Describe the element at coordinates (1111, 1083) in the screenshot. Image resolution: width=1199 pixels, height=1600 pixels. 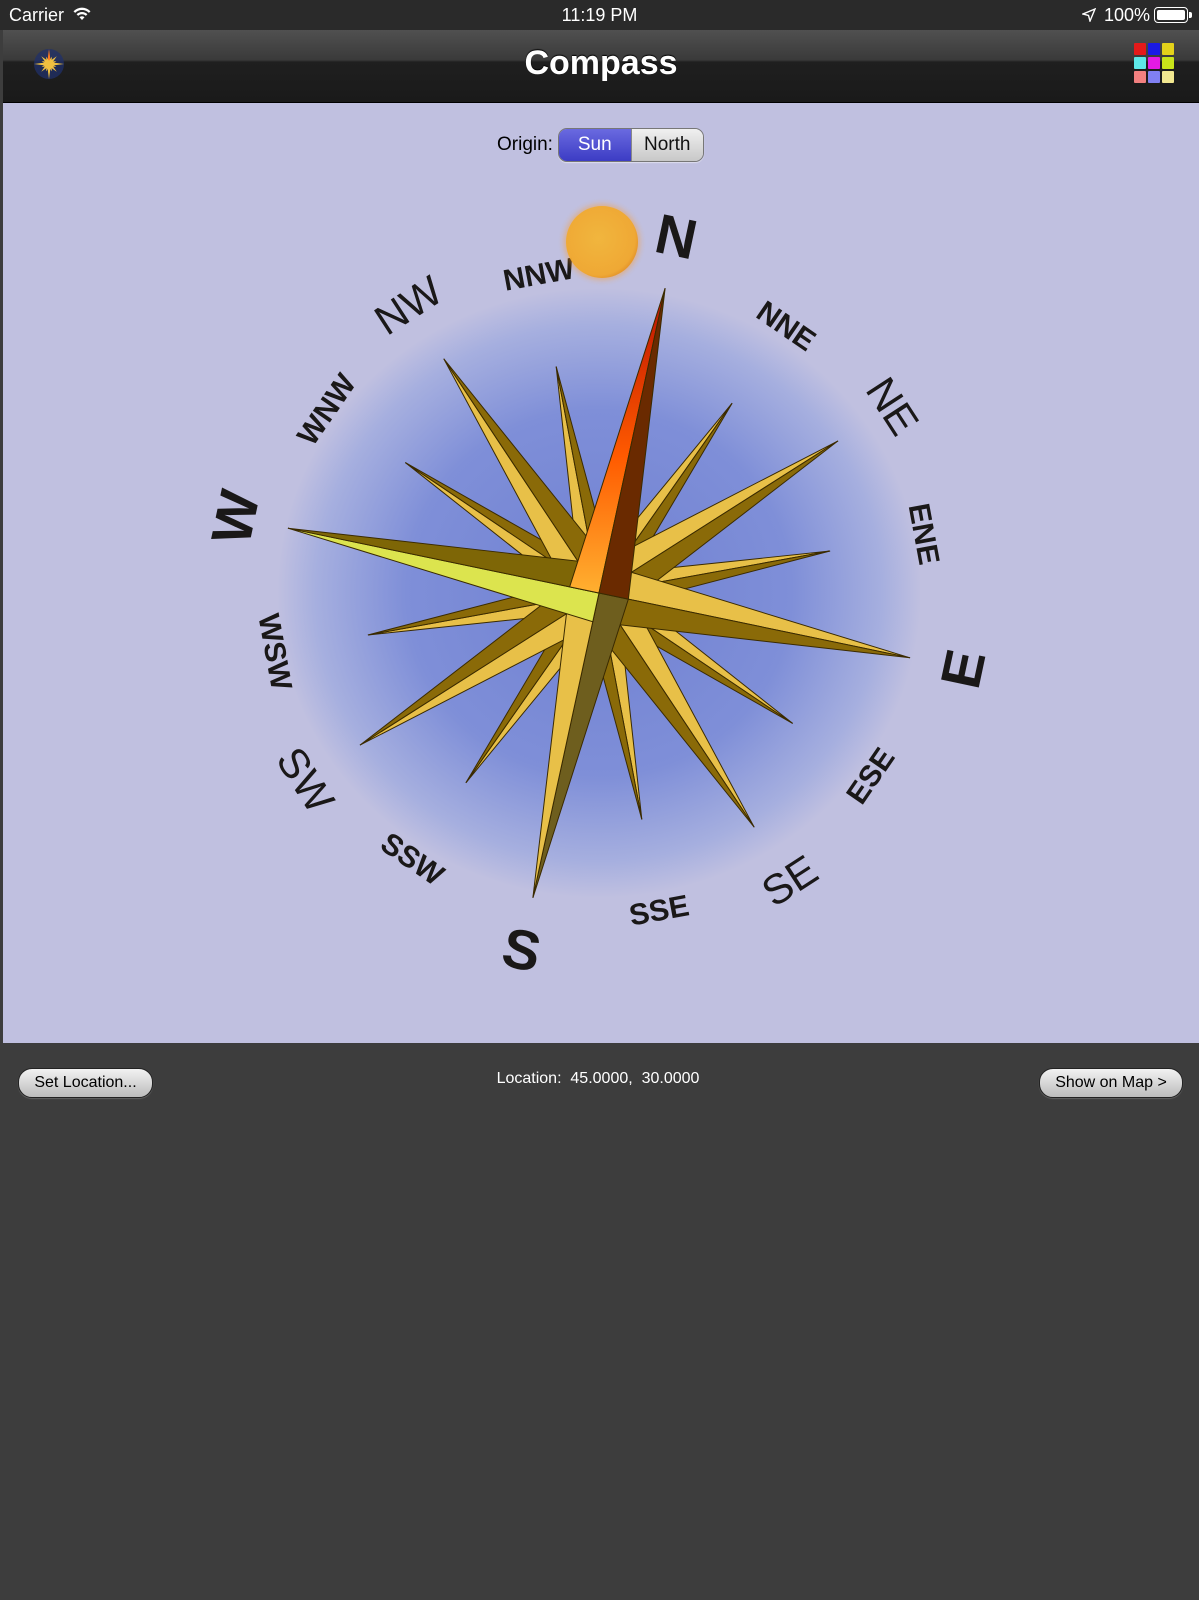
I see `show-on-map-button: Show on Map >` at that location.